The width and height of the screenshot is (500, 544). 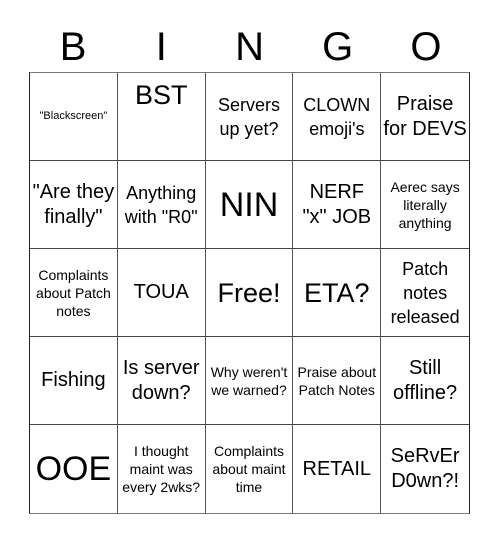 I want to click on bingo-cell-text: SeRvEr D0wn?!, so click(x=425, y=468).